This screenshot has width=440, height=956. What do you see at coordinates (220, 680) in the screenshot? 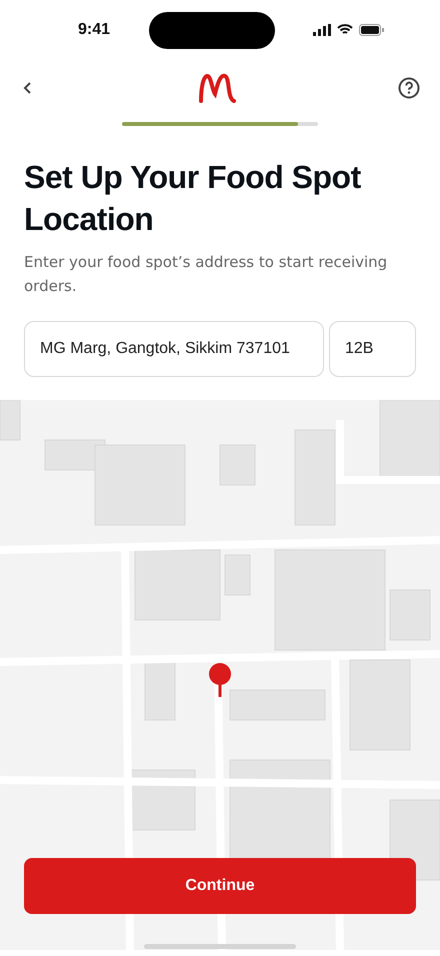
I see `map-pin-icon` at bounding box center [220, 680].